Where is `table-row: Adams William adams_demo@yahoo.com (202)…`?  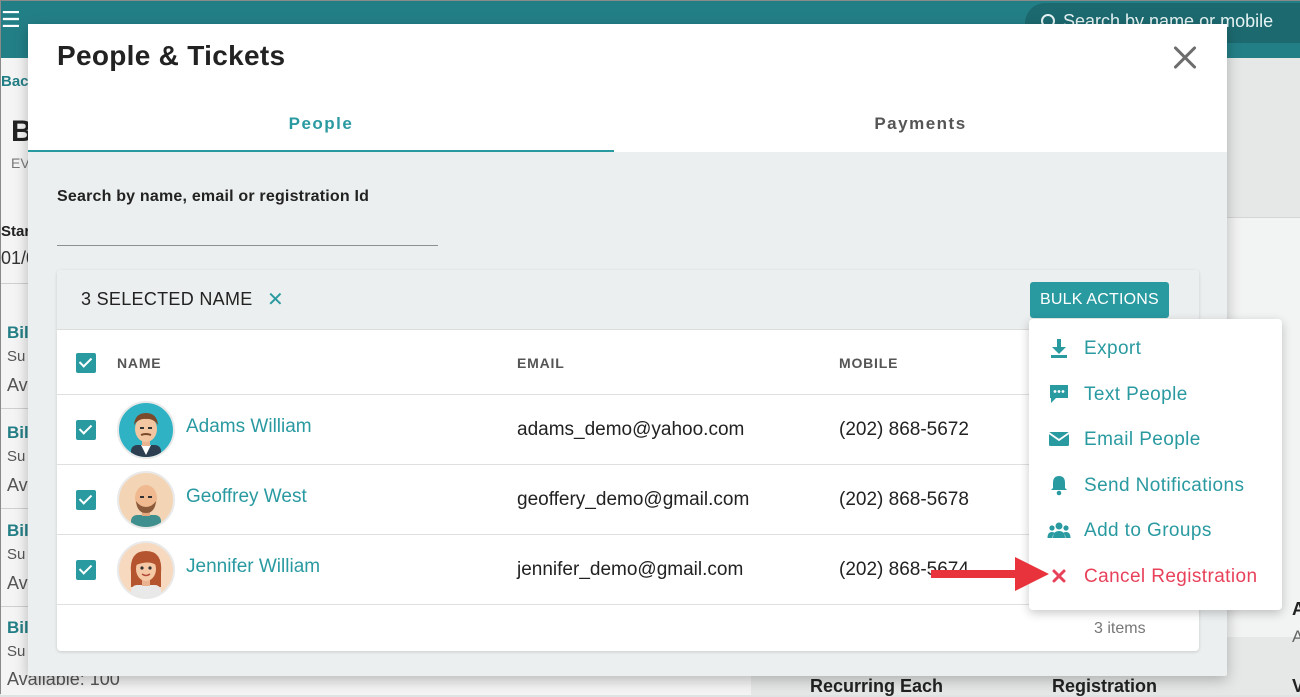 table-row: Adams William adams_demo@yahoo.com (202)… is located at coordinates (628, 430).